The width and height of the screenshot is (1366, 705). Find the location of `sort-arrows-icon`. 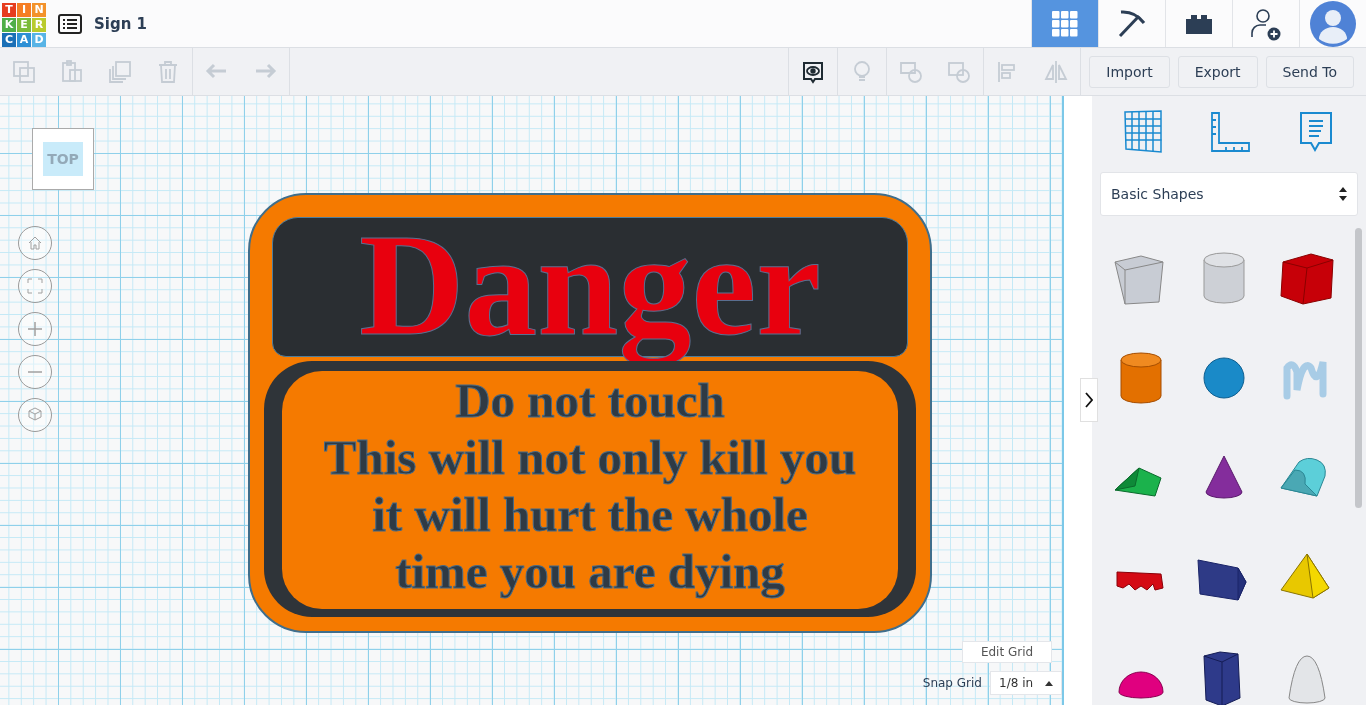

sort-arrows-icon is located at coordinates (1343, 194).